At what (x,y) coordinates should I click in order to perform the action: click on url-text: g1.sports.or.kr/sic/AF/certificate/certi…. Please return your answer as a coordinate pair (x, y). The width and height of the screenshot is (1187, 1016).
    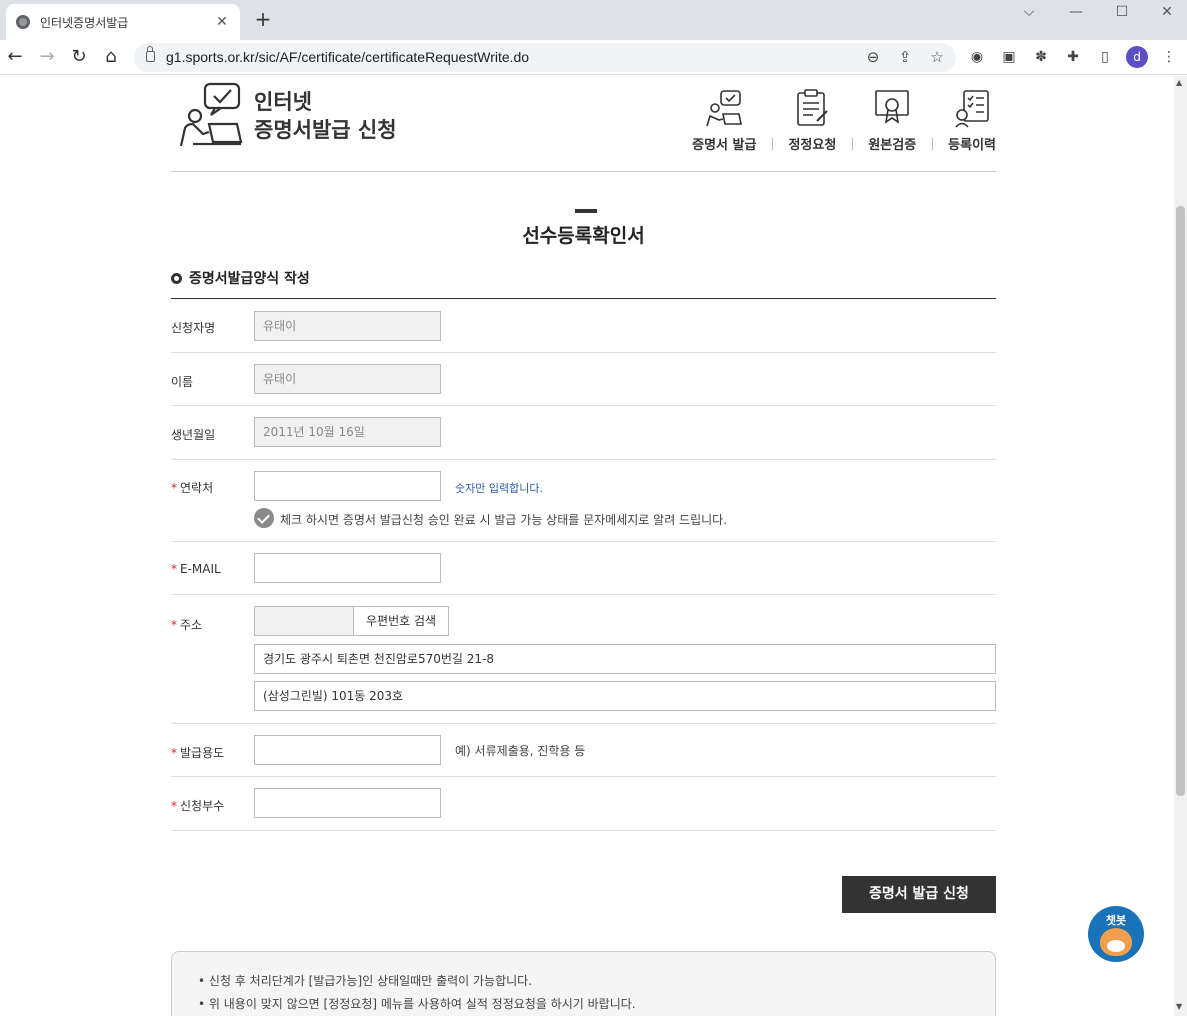
    Looking at the image, I should click on (347, 57).